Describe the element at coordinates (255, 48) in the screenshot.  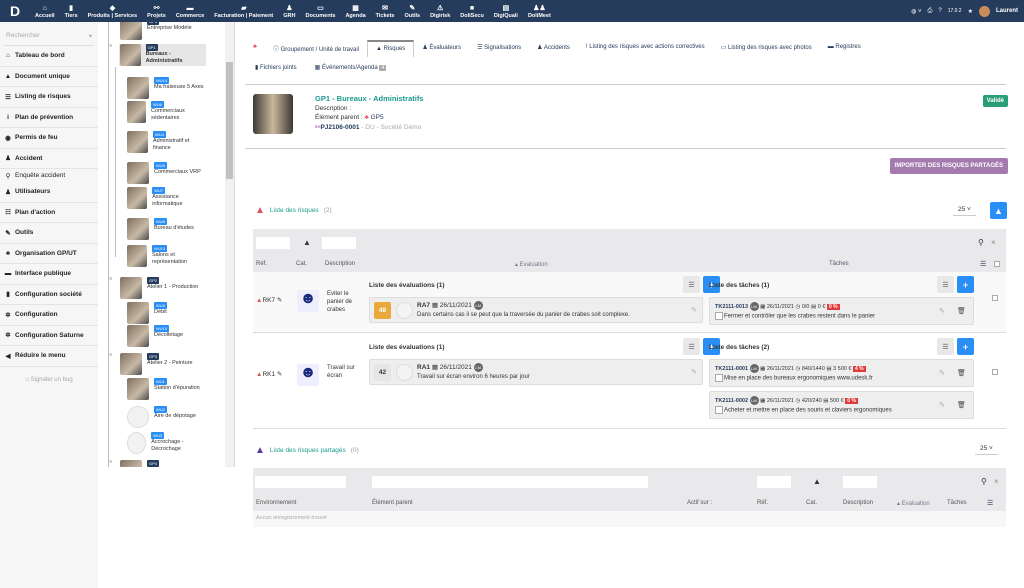
I see `tab-organisation: ♣` at that location.